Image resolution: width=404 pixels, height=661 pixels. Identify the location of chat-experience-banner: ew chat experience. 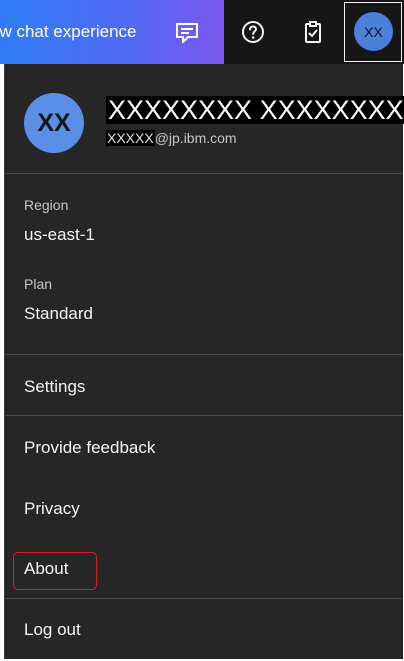
(112, 32).